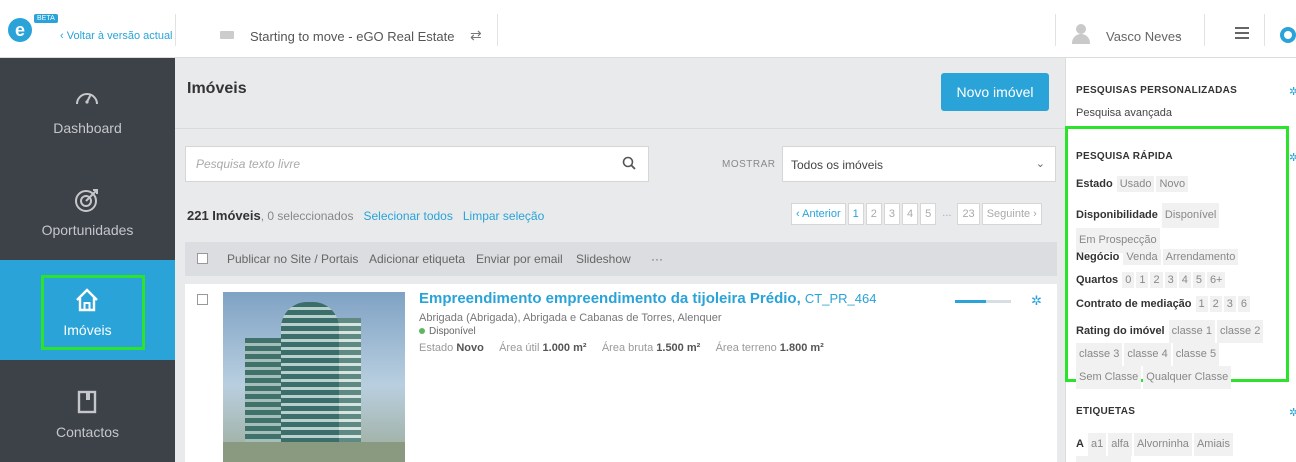  What do you see at coordinates (1135, 184) in the screenshot?
I see `filter-tag: Usado` at bounding box center [1135, 184].